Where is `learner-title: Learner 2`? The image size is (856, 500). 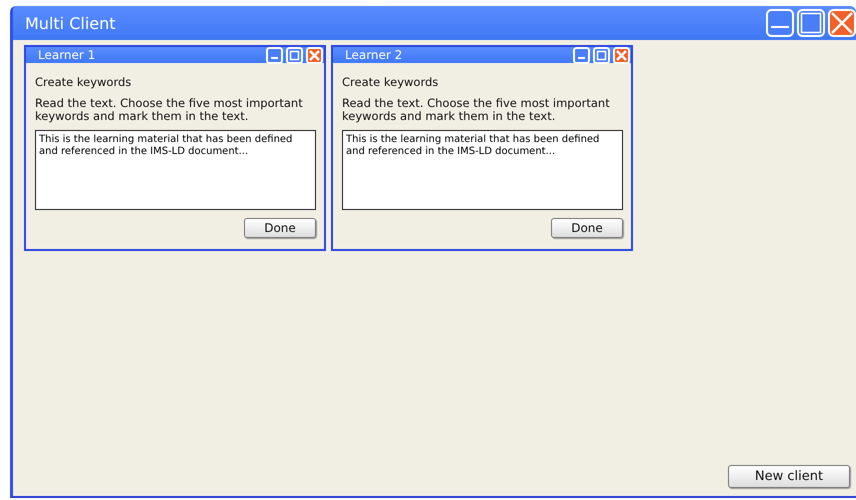
learner-title: Learner 2 is located at coordinates (374, 55).